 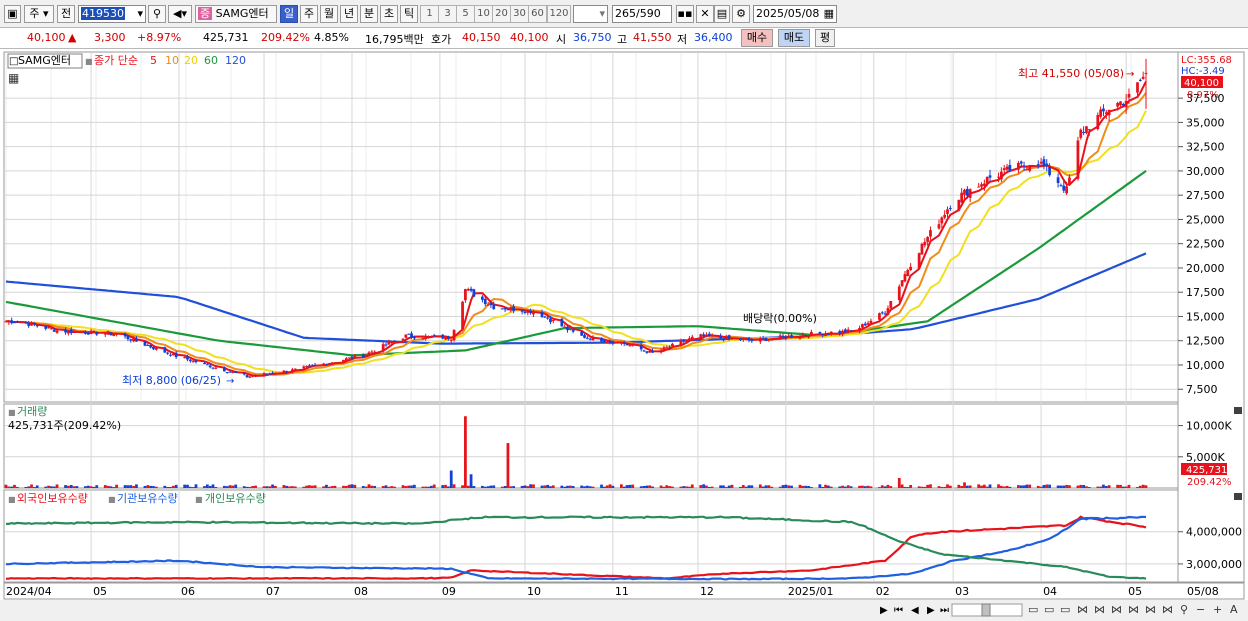 I want to click on stock-name-field: 증 SAMG엔터, so click(x=236, y=14).